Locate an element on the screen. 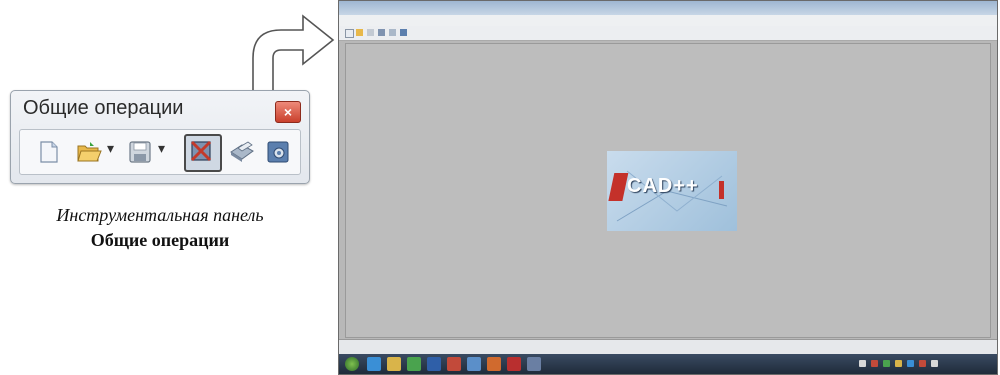 The image size is (1000, 375). browser-icon is located at coordinates (374, 364).